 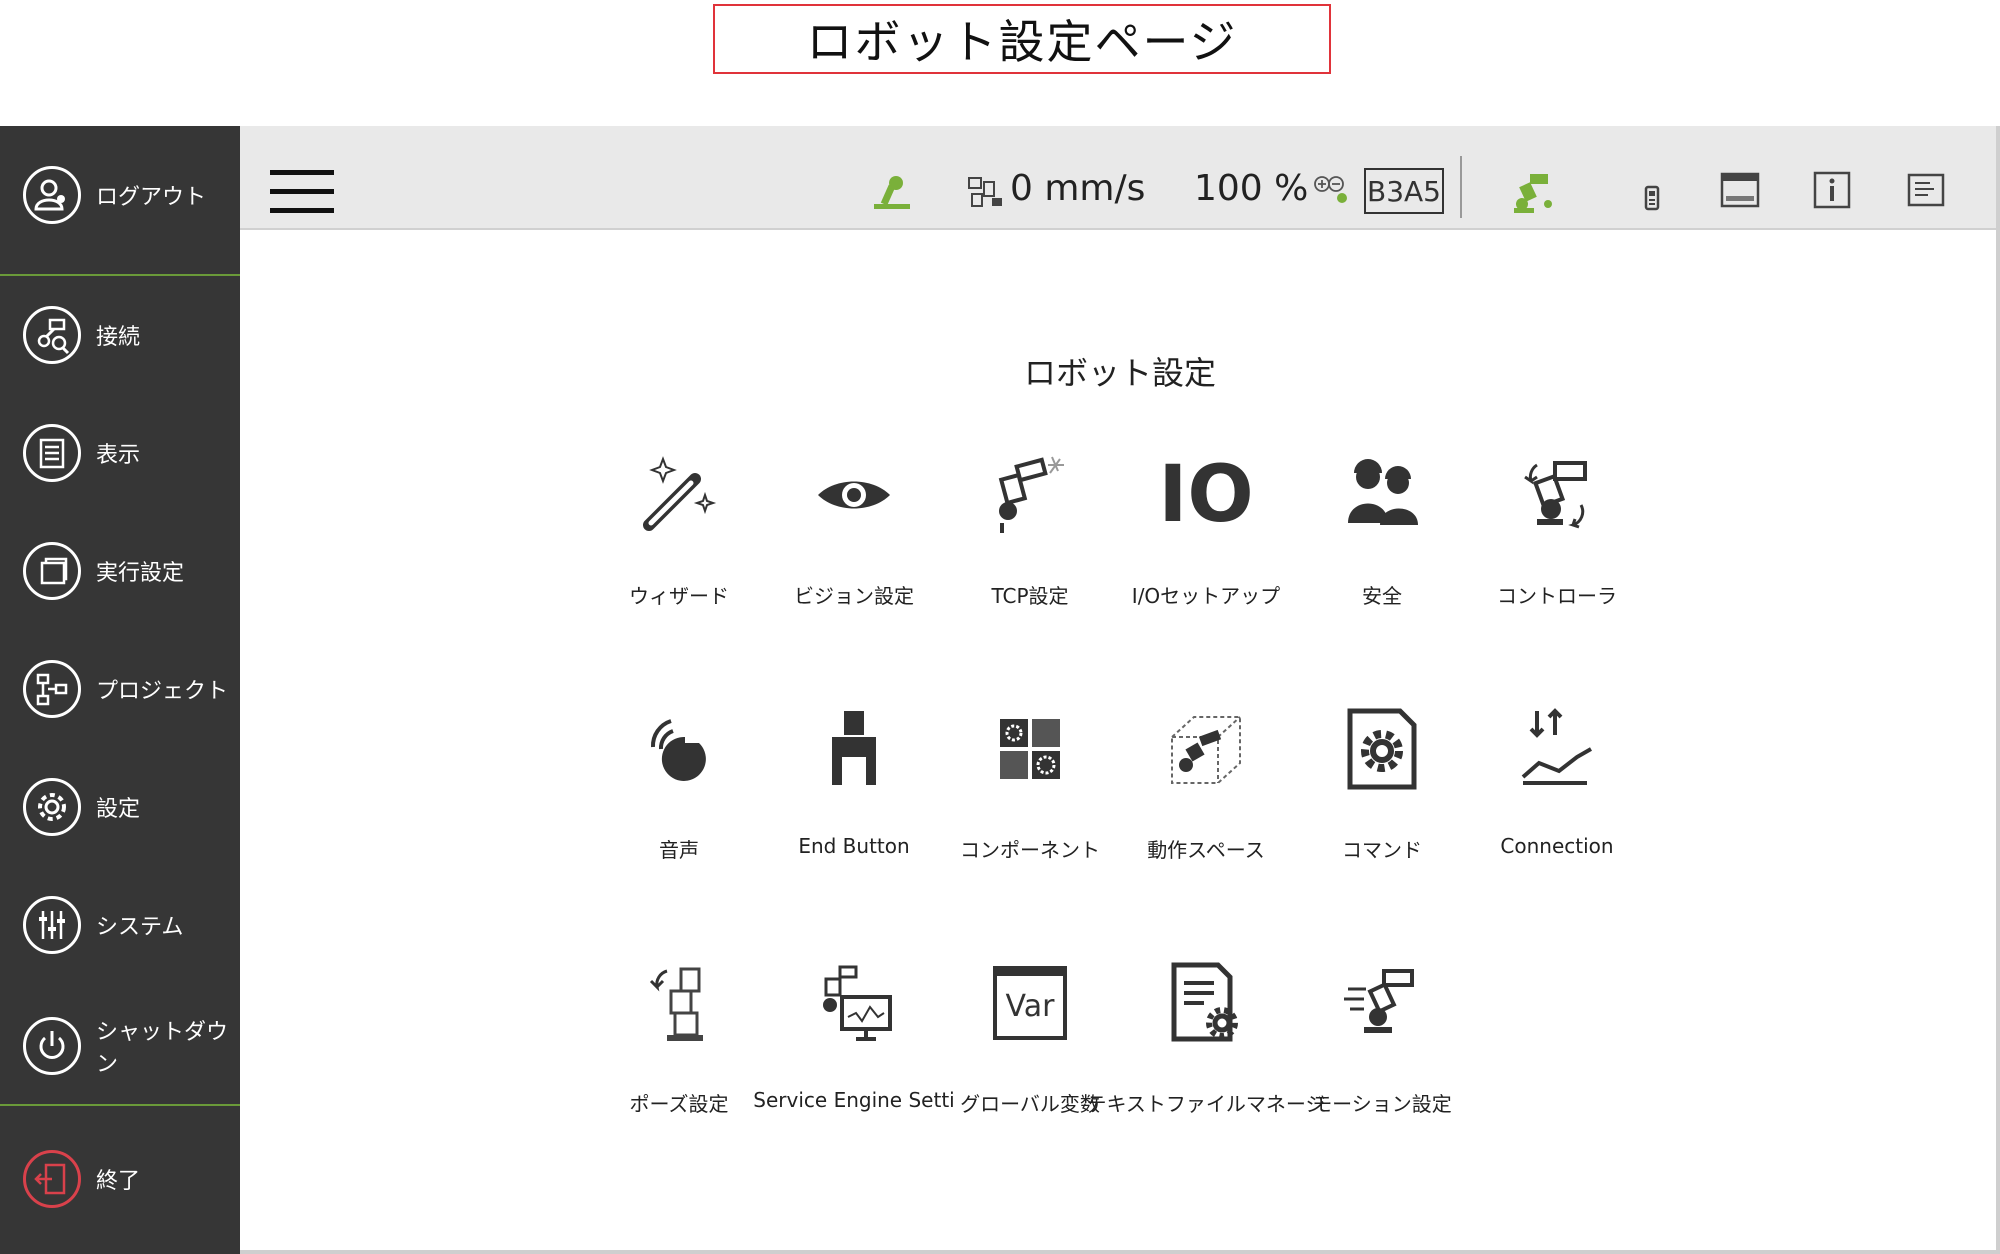 What do you see at coordinates (679, 1104) in the screenshot?
I see `tile-label: ポーズ設定` at bounding box center [679, 1104].